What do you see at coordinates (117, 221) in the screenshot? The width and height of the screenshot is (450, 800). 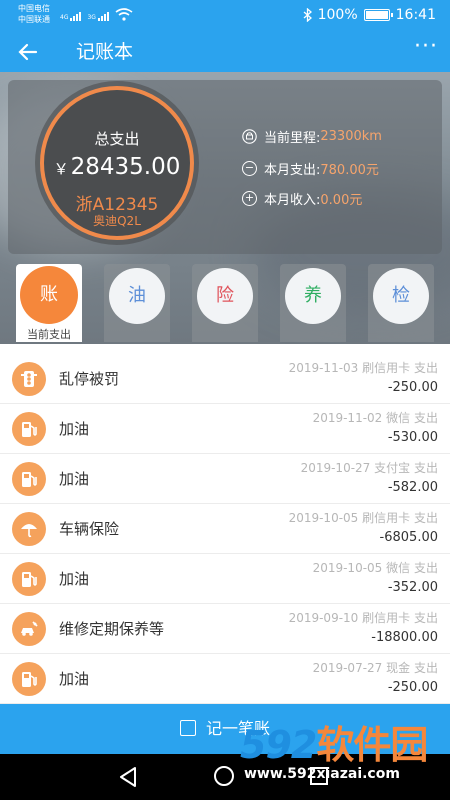 I see `car-model: 奥迪Q2L` at bounding box center [117, 221].